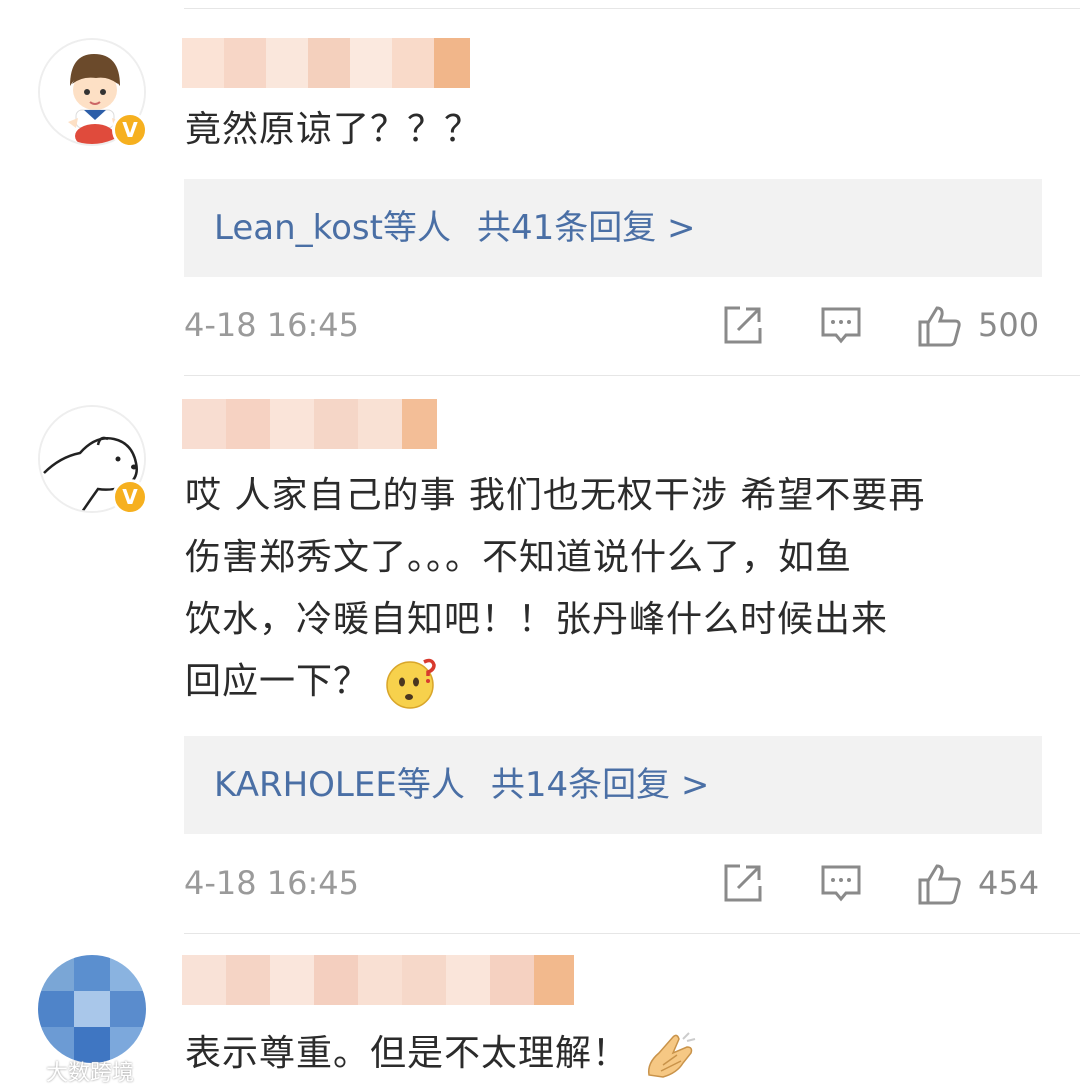 This screenshot has height=1091, width=1080. What do you see at coordinates (586, 228) in the screenshot?
I see `reply-count: 共41条回复 >` at bounding box center [586, 228].